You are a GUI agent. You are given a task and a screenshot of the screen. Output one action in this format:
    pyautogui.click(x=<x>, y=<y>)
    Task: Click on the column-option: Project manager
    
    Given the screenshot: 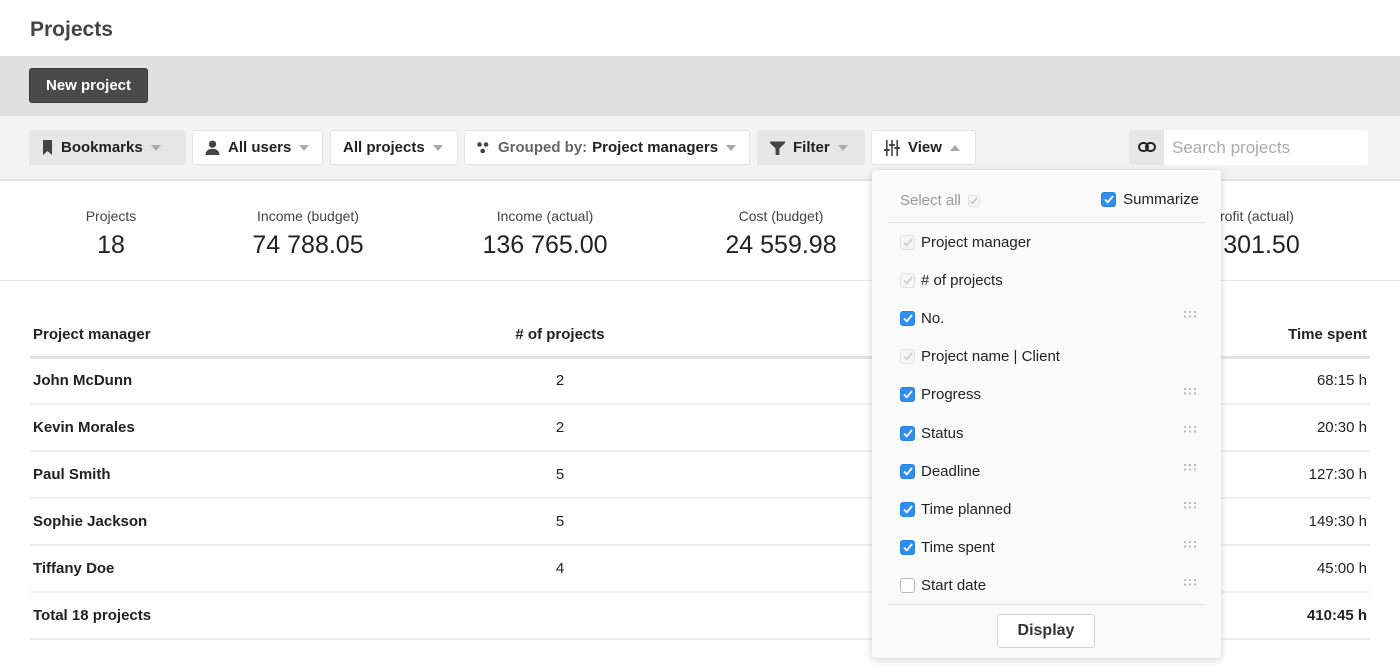 What is the action you would take?
    pyautogui.click(x=1052, y=242)
    